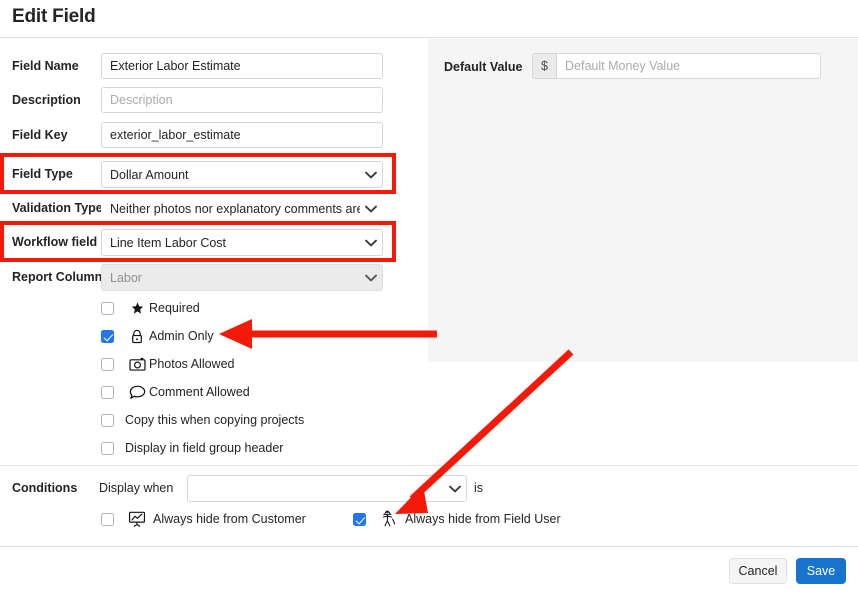 The width and height of the screenshot is (858, 610). What do you see at coordinates (126, 277) in the screenshot?
I see `report-column-value: Labor` at bounding box center [126, 277].